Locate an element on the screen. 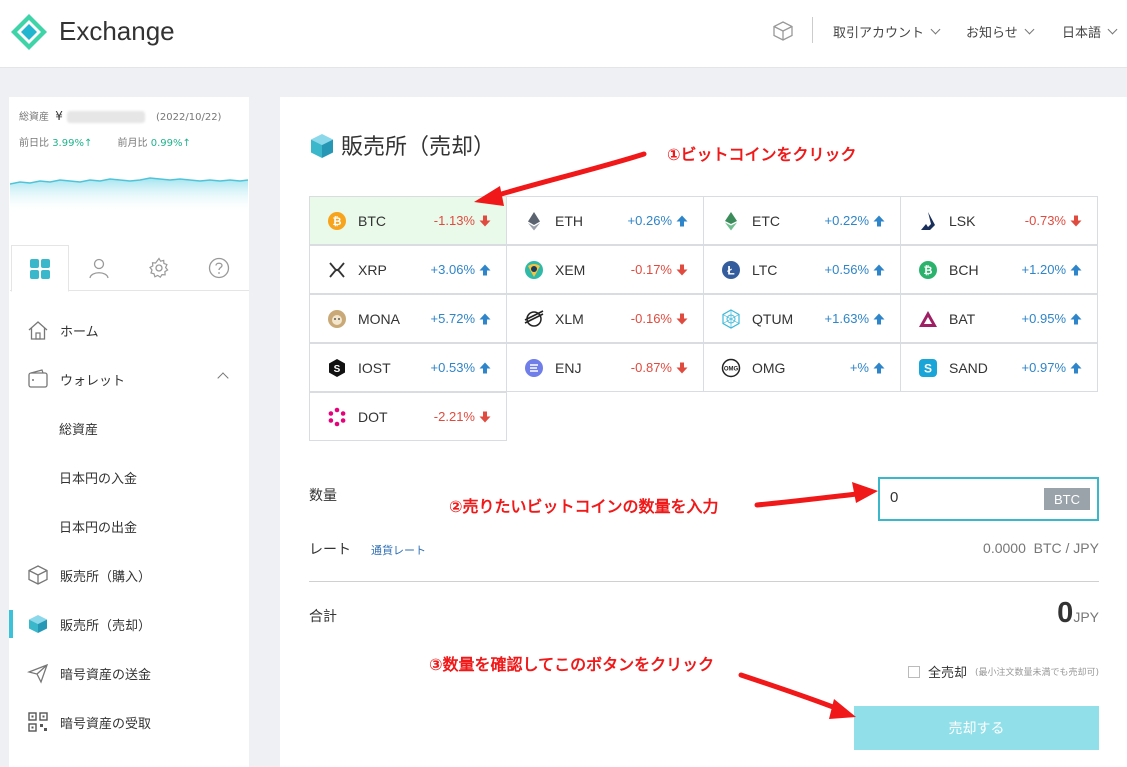 This screenshot has width=1127, height=767. coin-cell-lsk: LSK -0.73% is located at coordinates (999, 220).